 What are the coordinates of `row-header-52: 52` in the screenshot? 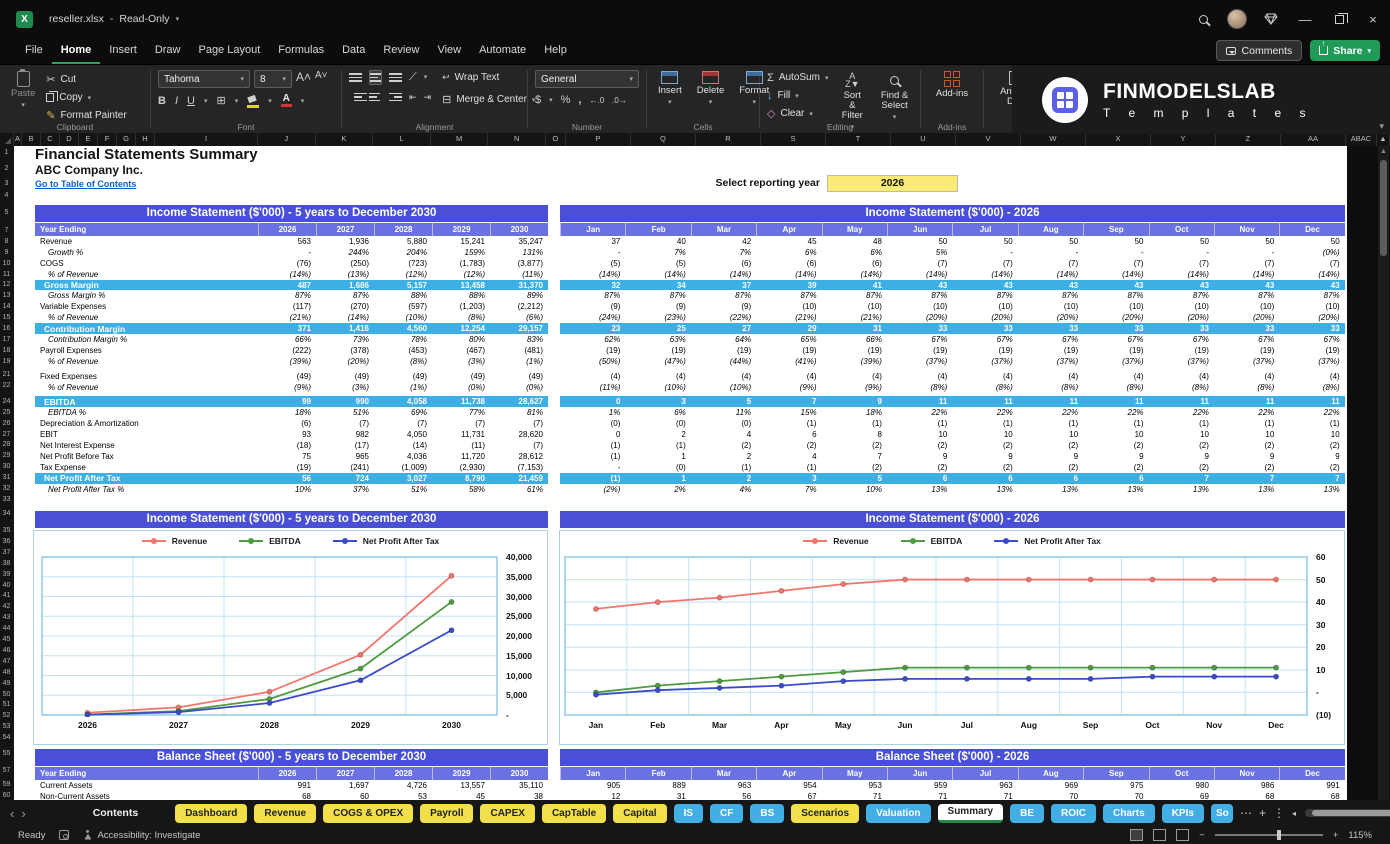 It's located at (6, 716).